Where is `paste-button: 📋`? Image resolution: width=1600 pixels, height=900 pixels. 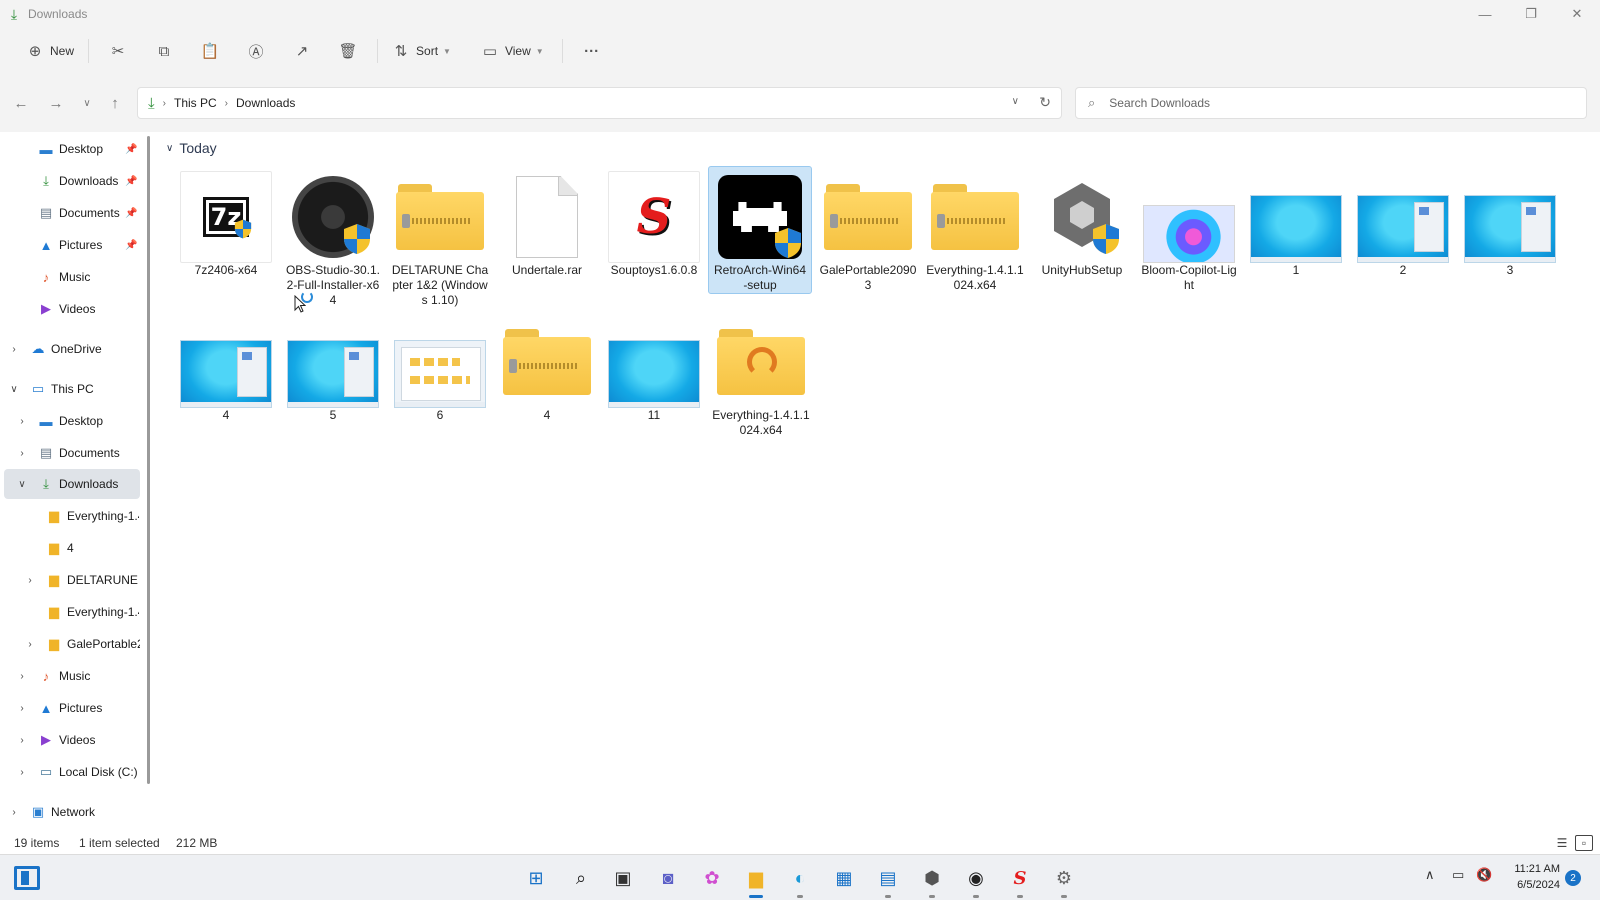
paste-button: 📋 is located at coordinates (210, 51).